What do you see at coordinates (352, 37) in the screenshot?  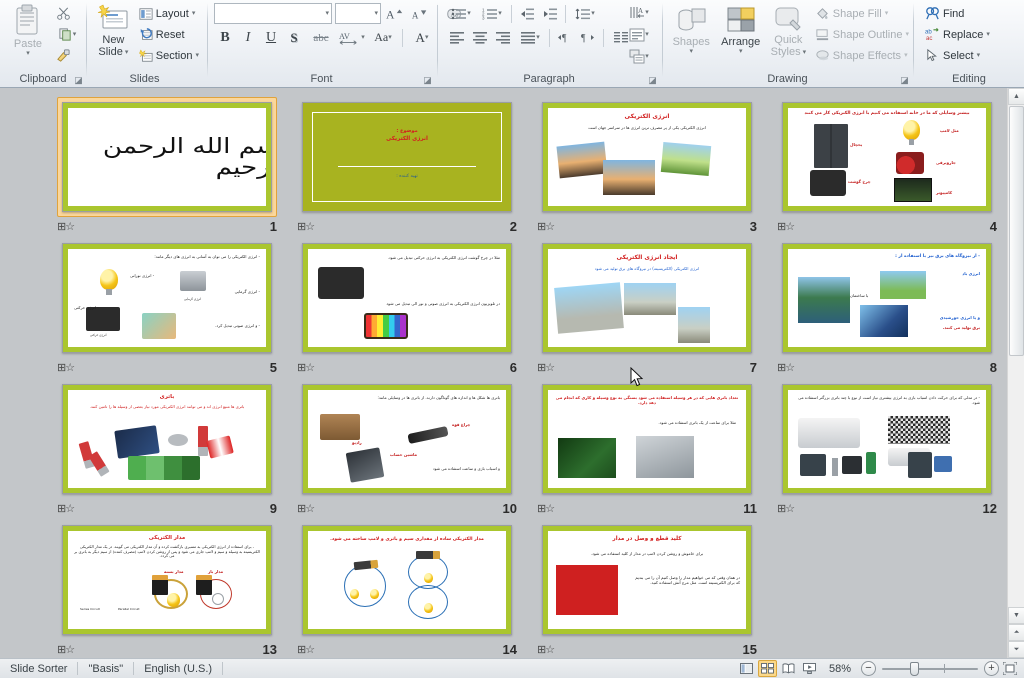 I see `character-spacing-button: AV ▾` at bounding box center [352, 37].